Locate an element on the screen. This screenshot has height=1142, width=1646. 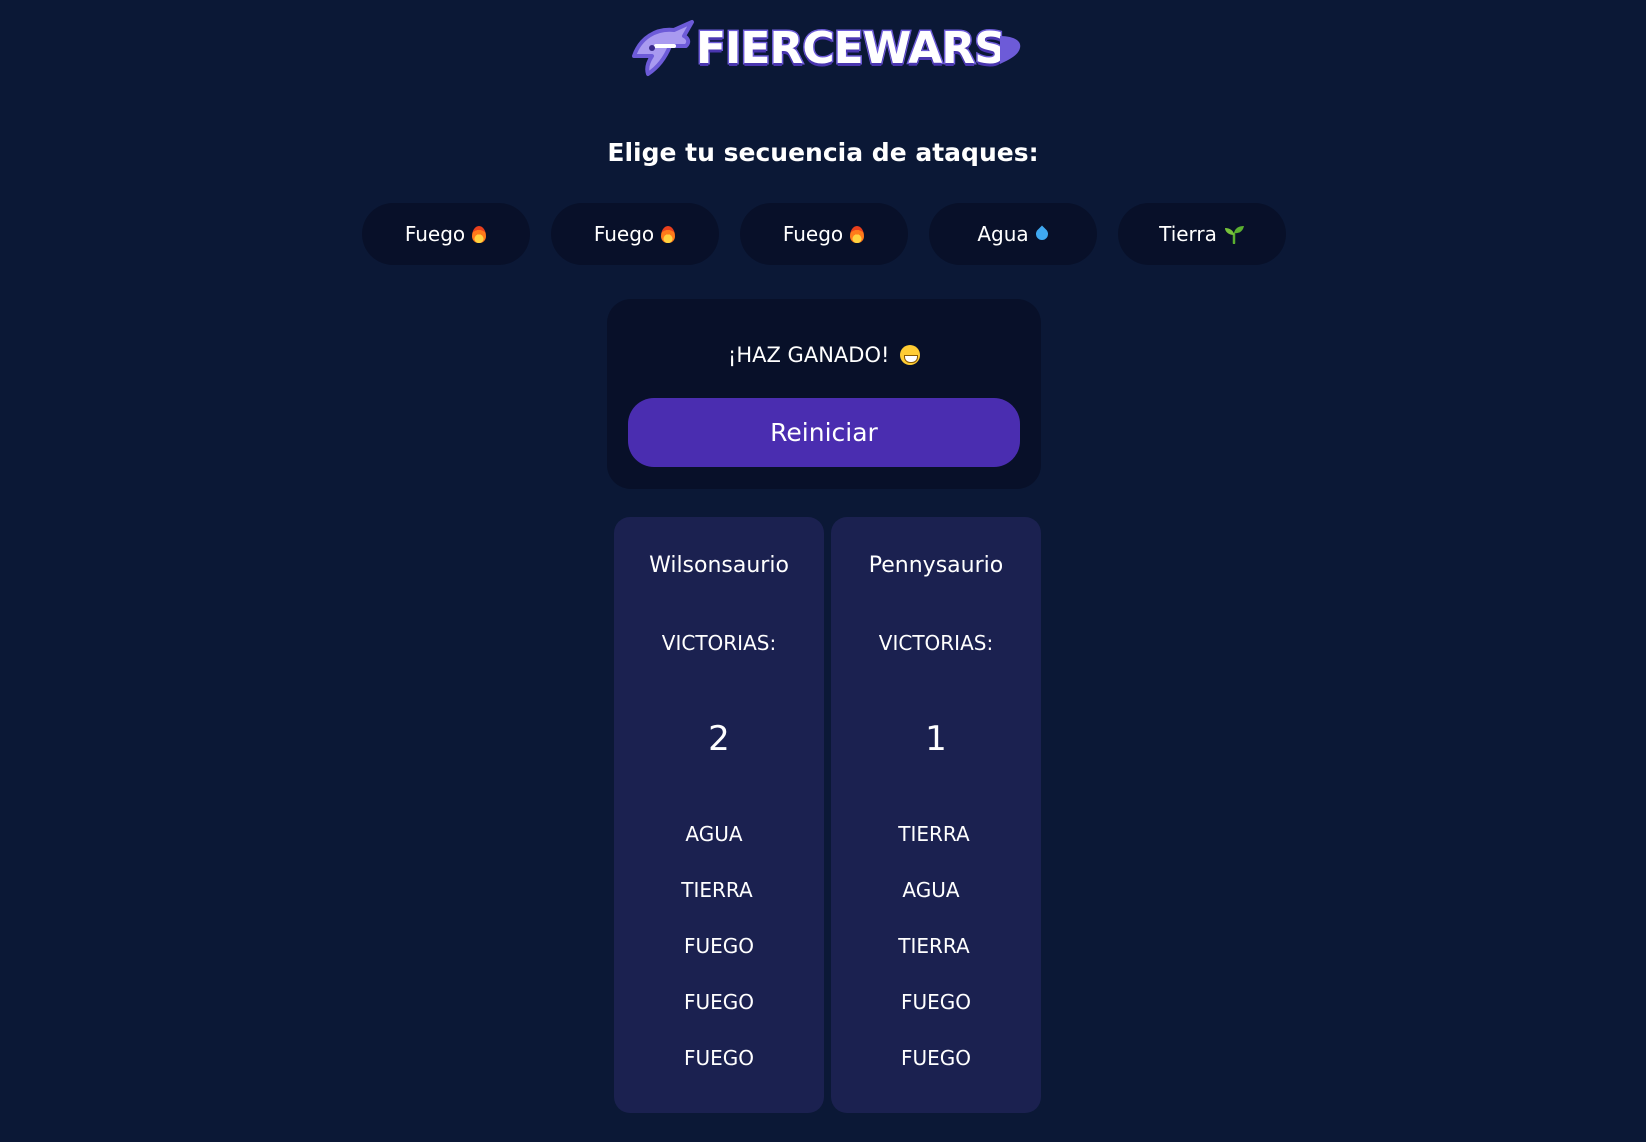
attack-button-earth: Tierra is located at coordinates (1202, 234).